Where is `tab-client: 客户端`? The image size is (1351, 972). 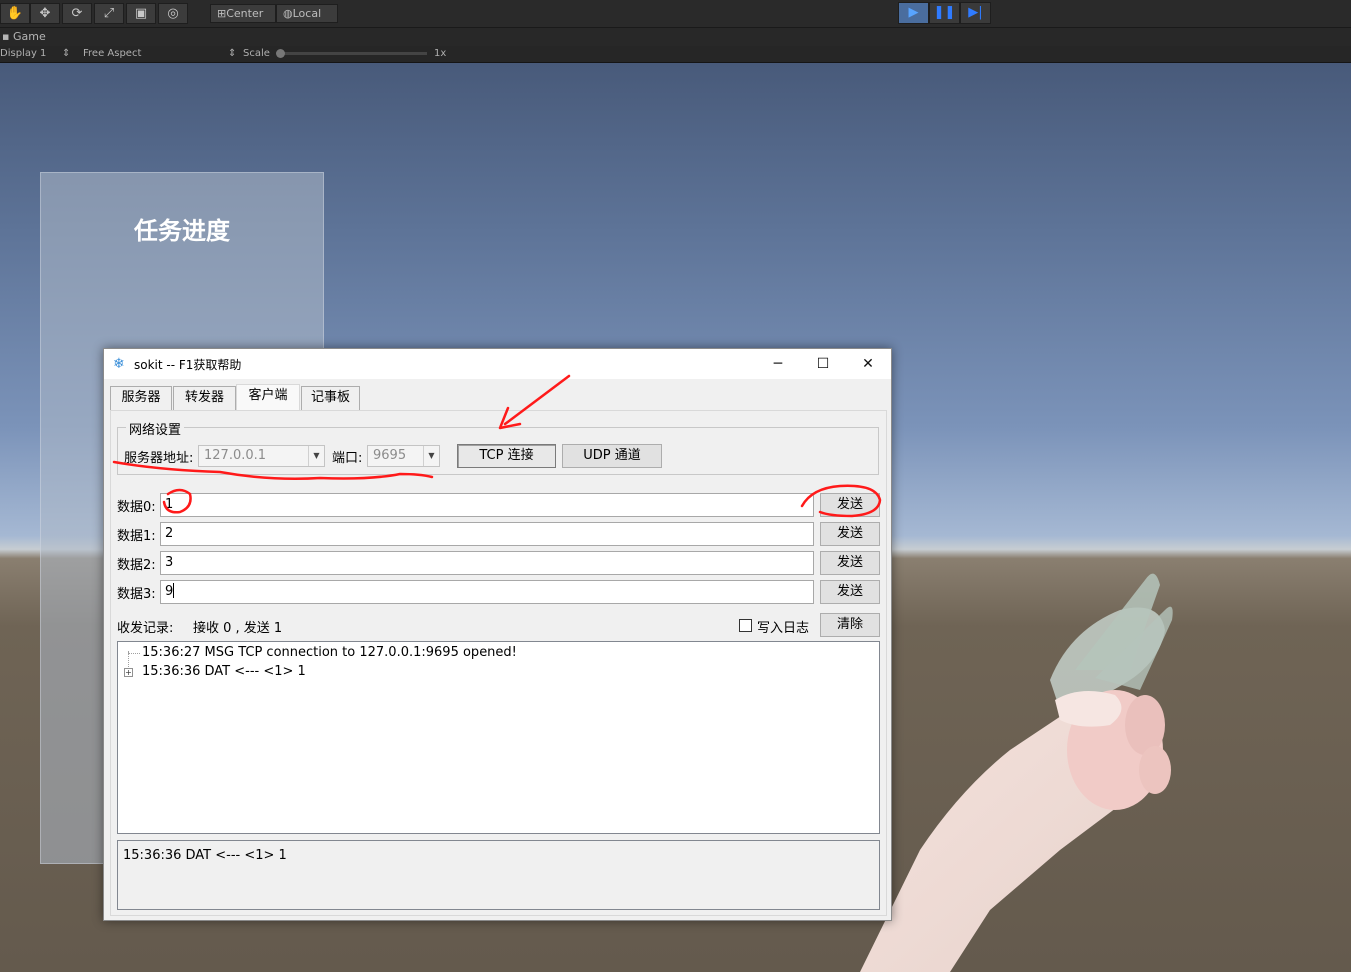 tab-client: 客户端 is located at coordinates (268, 397).